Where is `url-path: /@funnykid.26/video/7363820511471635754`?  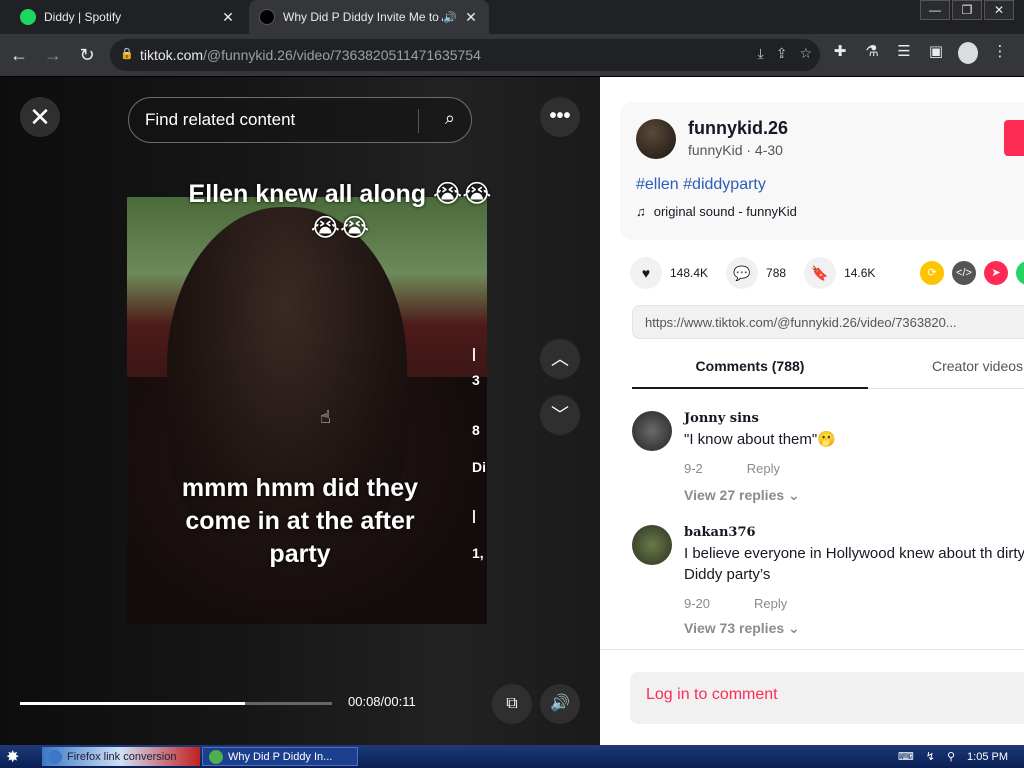 url-path: /@funnykid.26/video/7363820511471635754 is located at coordinates (342, 55).